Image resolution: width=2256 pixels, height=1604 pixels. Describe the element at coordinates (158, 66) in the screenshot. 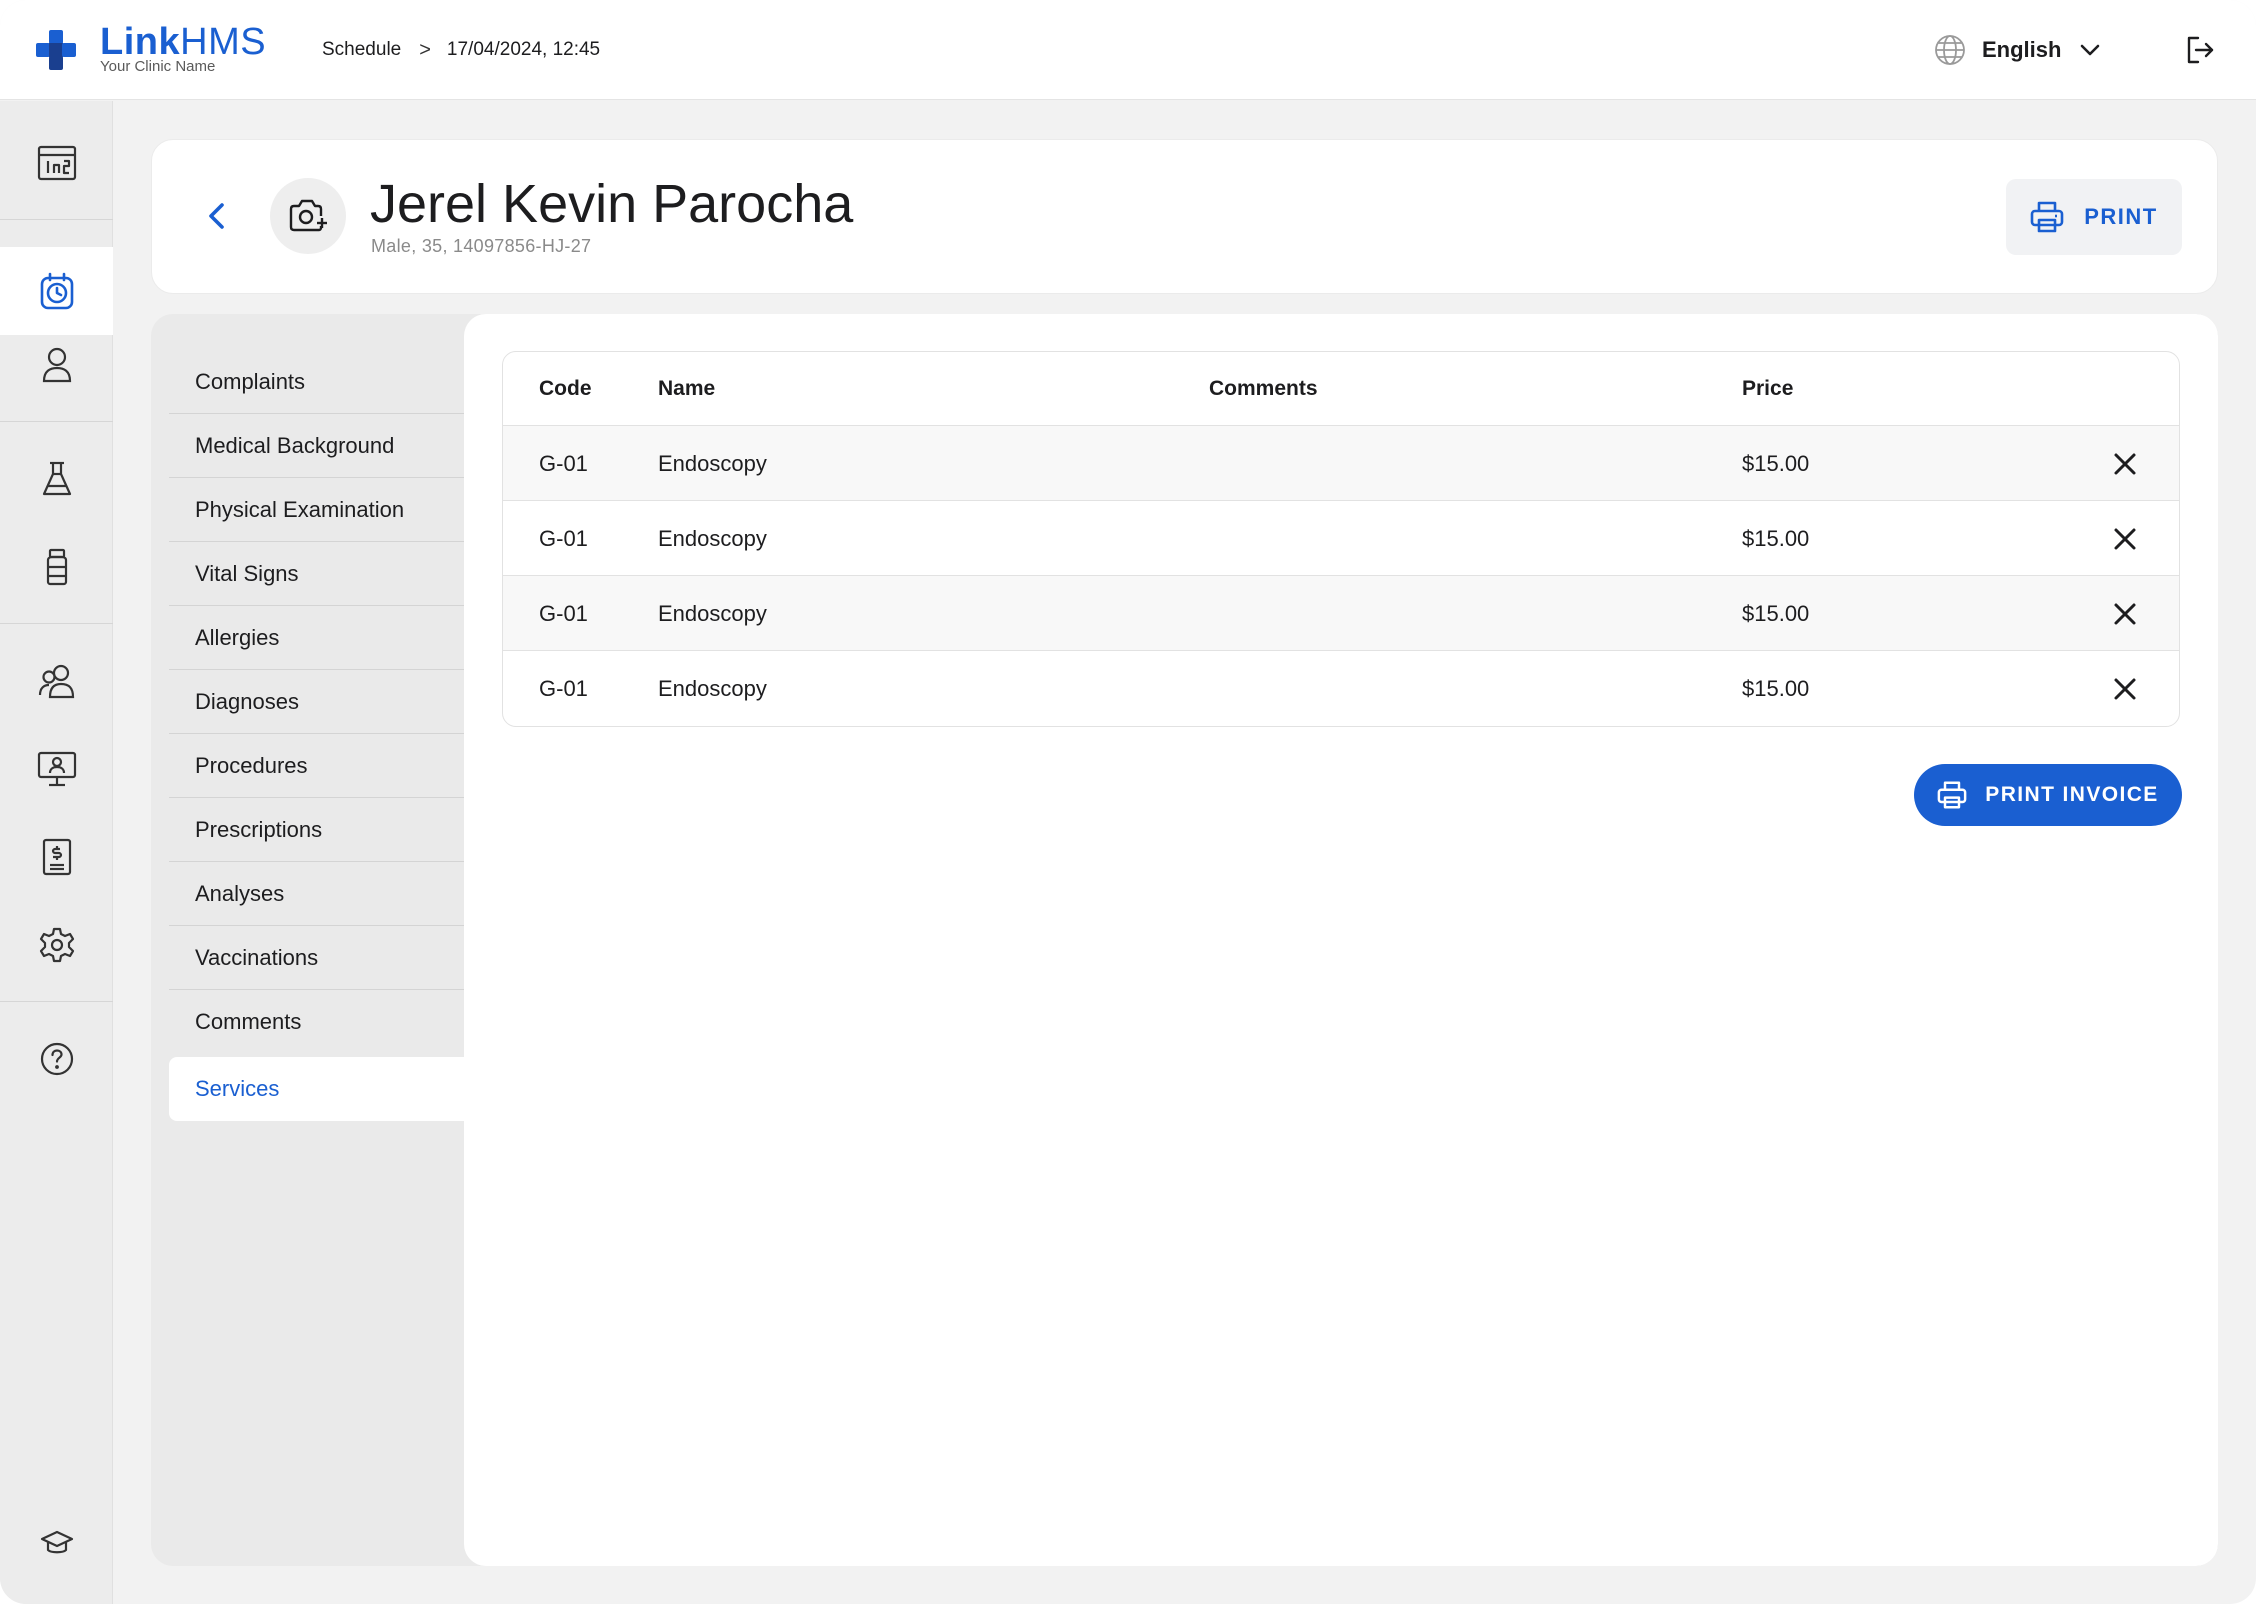

I see `brand-subtitle: Your Clinic Name` at that location.